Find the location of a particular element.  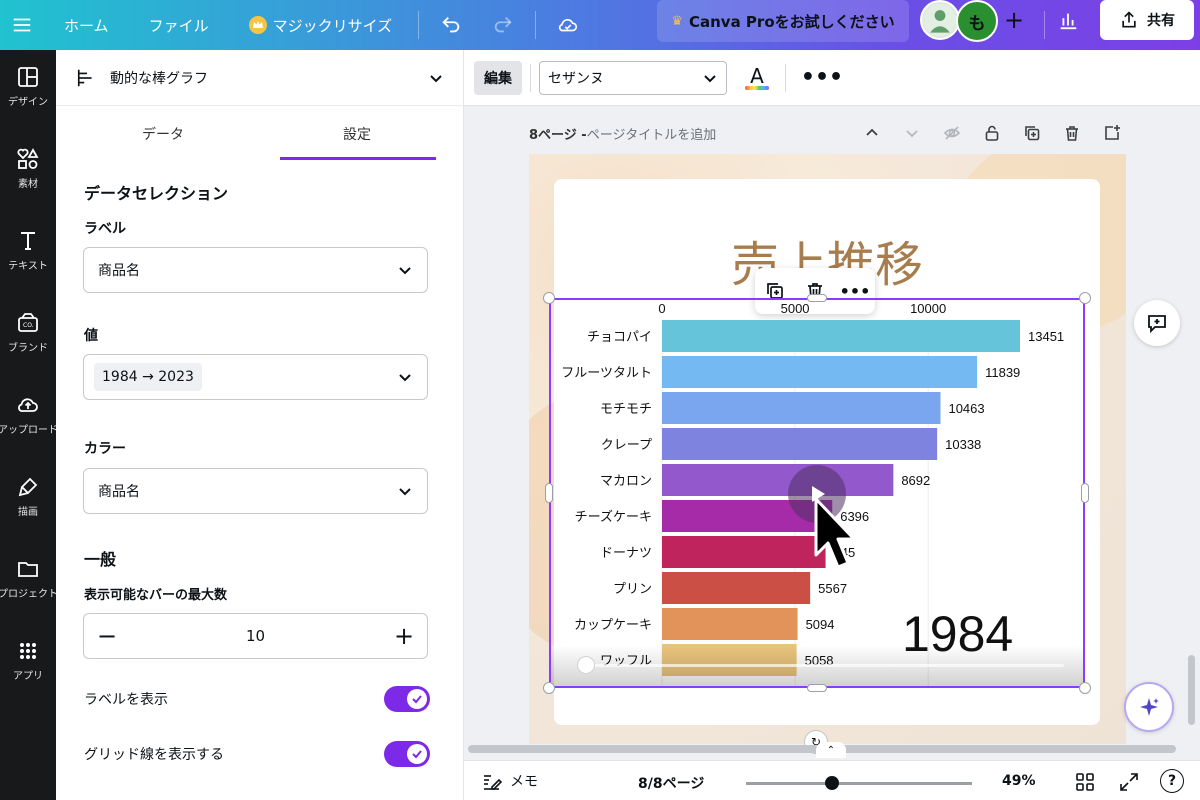

rail-item-draw: 描画 is located at coordinates (28, 496).